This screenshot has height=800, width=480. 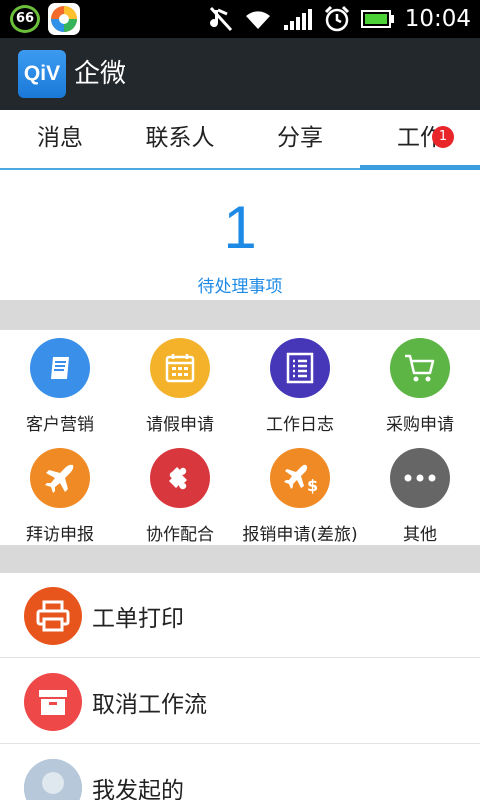 I want to click on tab-work-badge: 1, so click(x=443, y=137).